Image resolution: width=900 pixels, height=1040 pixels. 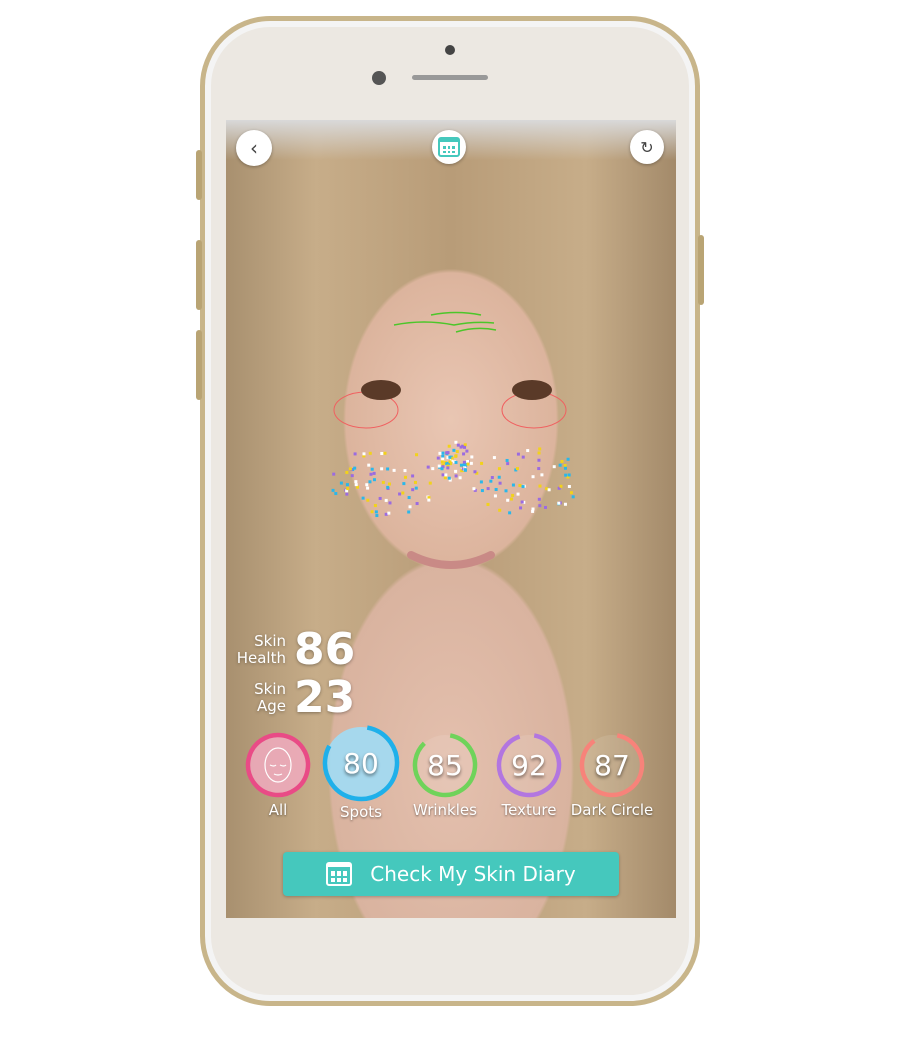 What do you see at coordinates (647, 147) in the screenshot?
I see `switch-camera-button: ↻` at bounding box center [647, 147].